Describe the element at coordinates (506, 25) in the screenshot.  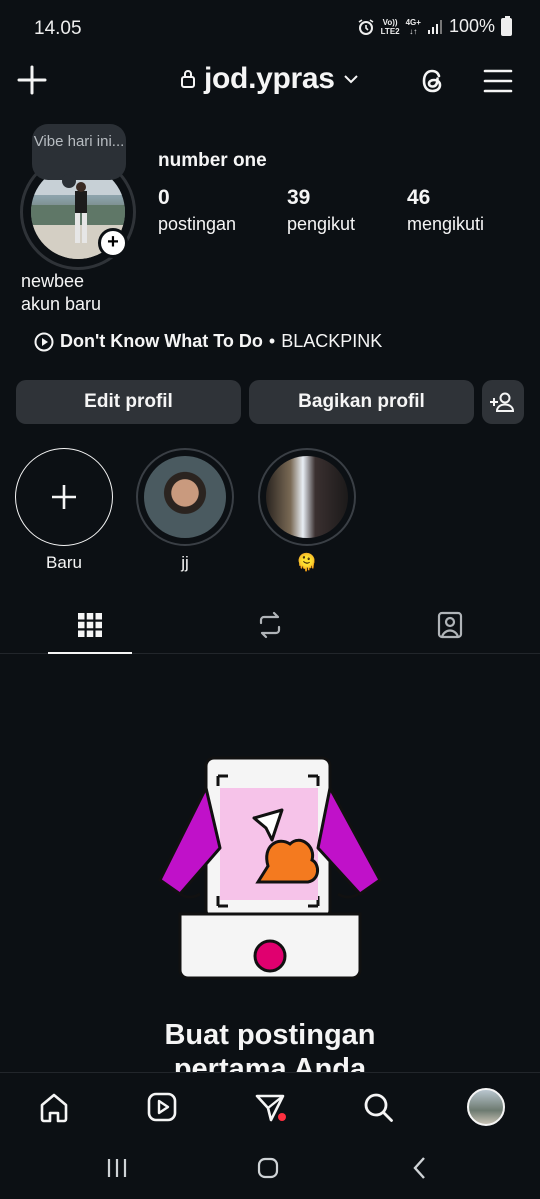
I see `battery-icon` at that location.